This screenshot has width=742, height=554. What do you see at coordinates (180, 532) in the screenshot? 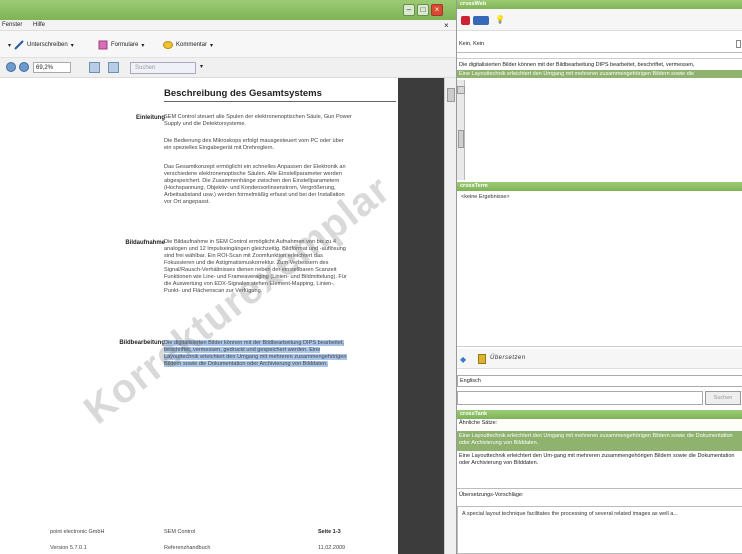
I see `footer-product: SEM Control` at bounding box center [180, 532].